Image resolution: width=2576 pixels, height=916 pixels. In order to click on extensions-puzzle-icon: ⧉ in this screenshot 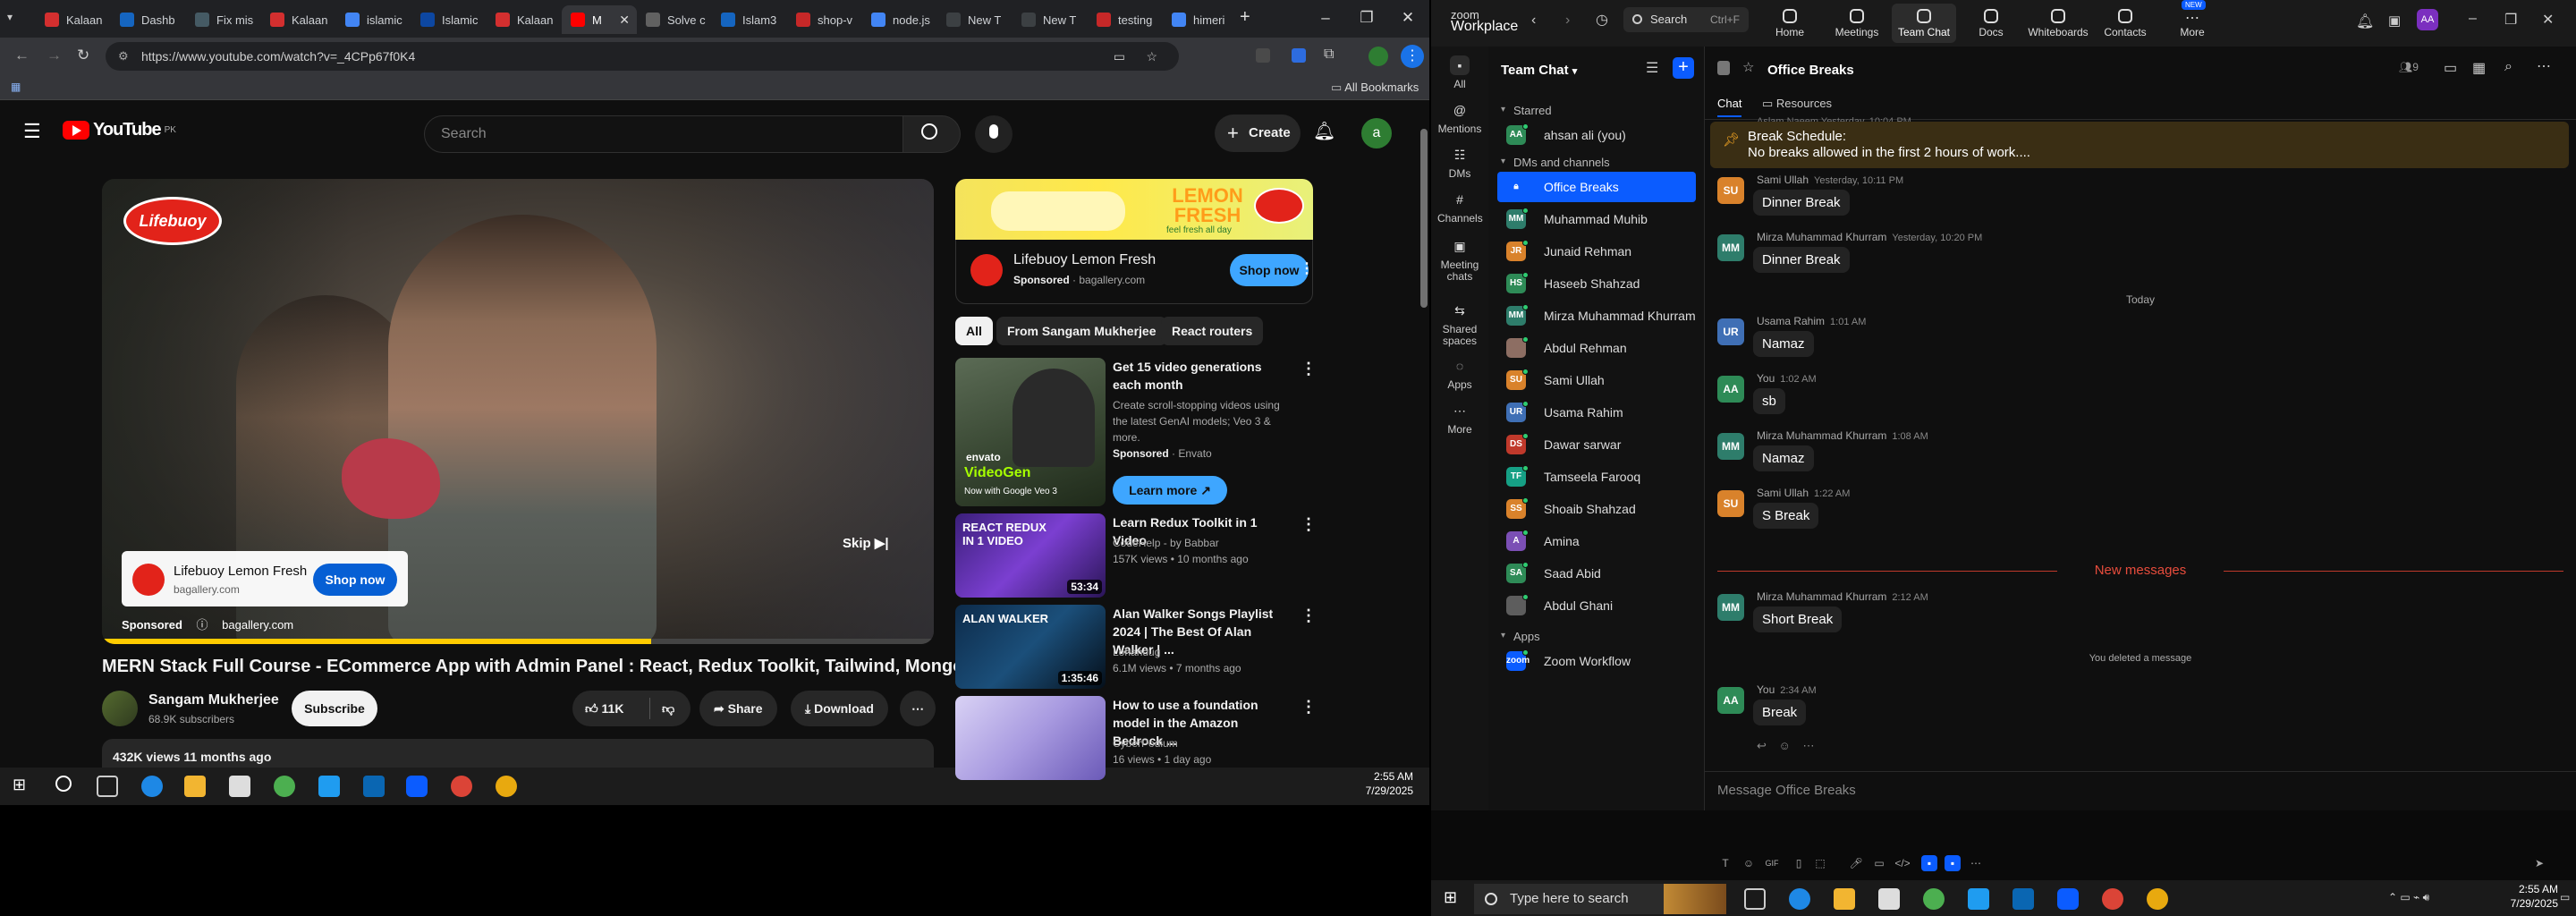, I will do `click(1329, 55)`.